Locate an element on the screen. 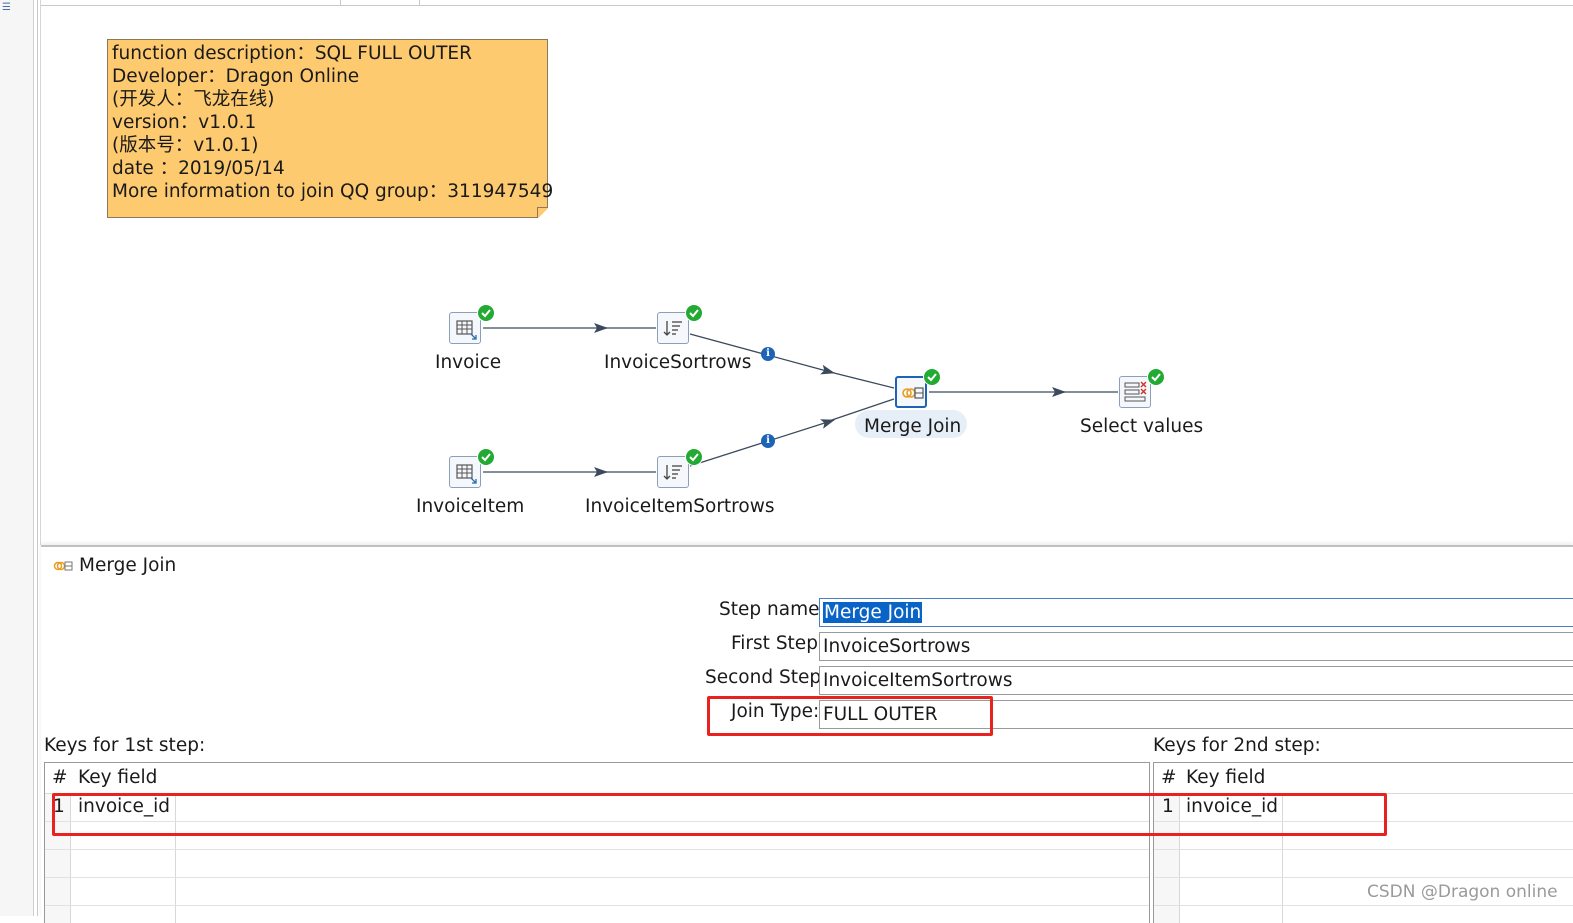 The height and width of the screenshot is (923, 1573). step-name-label: Step name is located at coordinates (769, 609).